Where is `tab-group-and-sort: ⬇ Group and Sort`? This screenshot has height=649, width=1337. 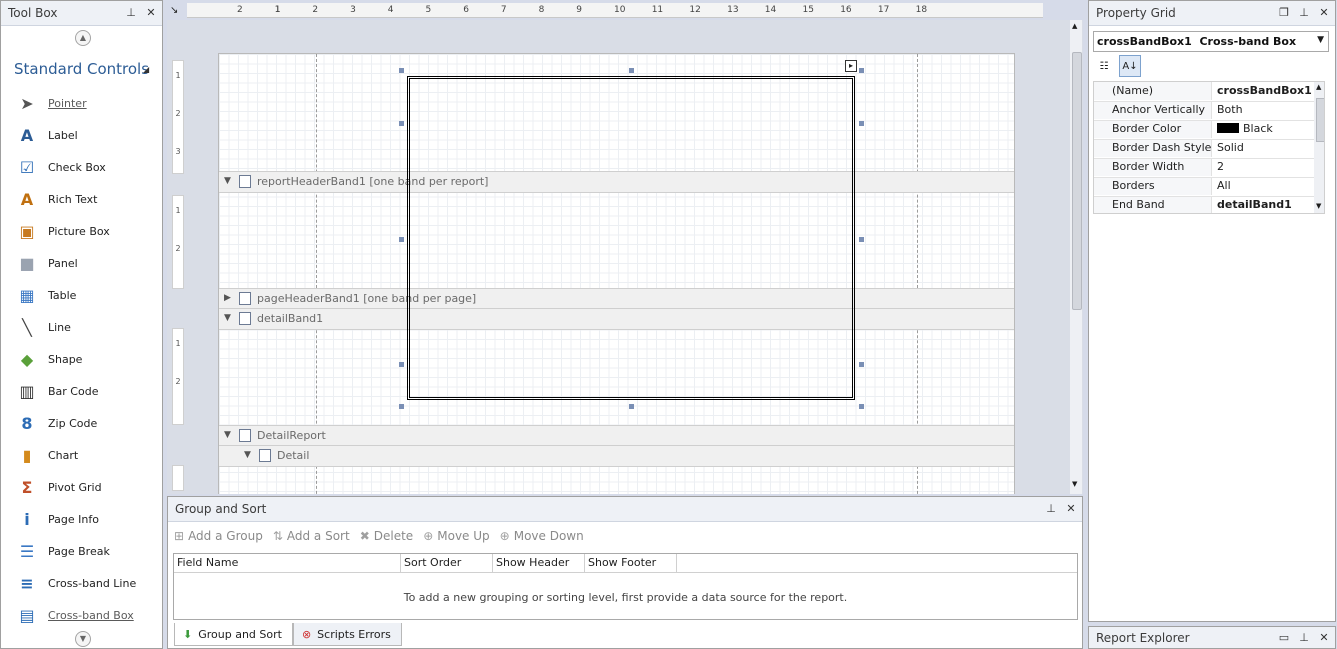 tab-group-and-sort: ⬇ Group and Sort is located at coordinates (233, 634).